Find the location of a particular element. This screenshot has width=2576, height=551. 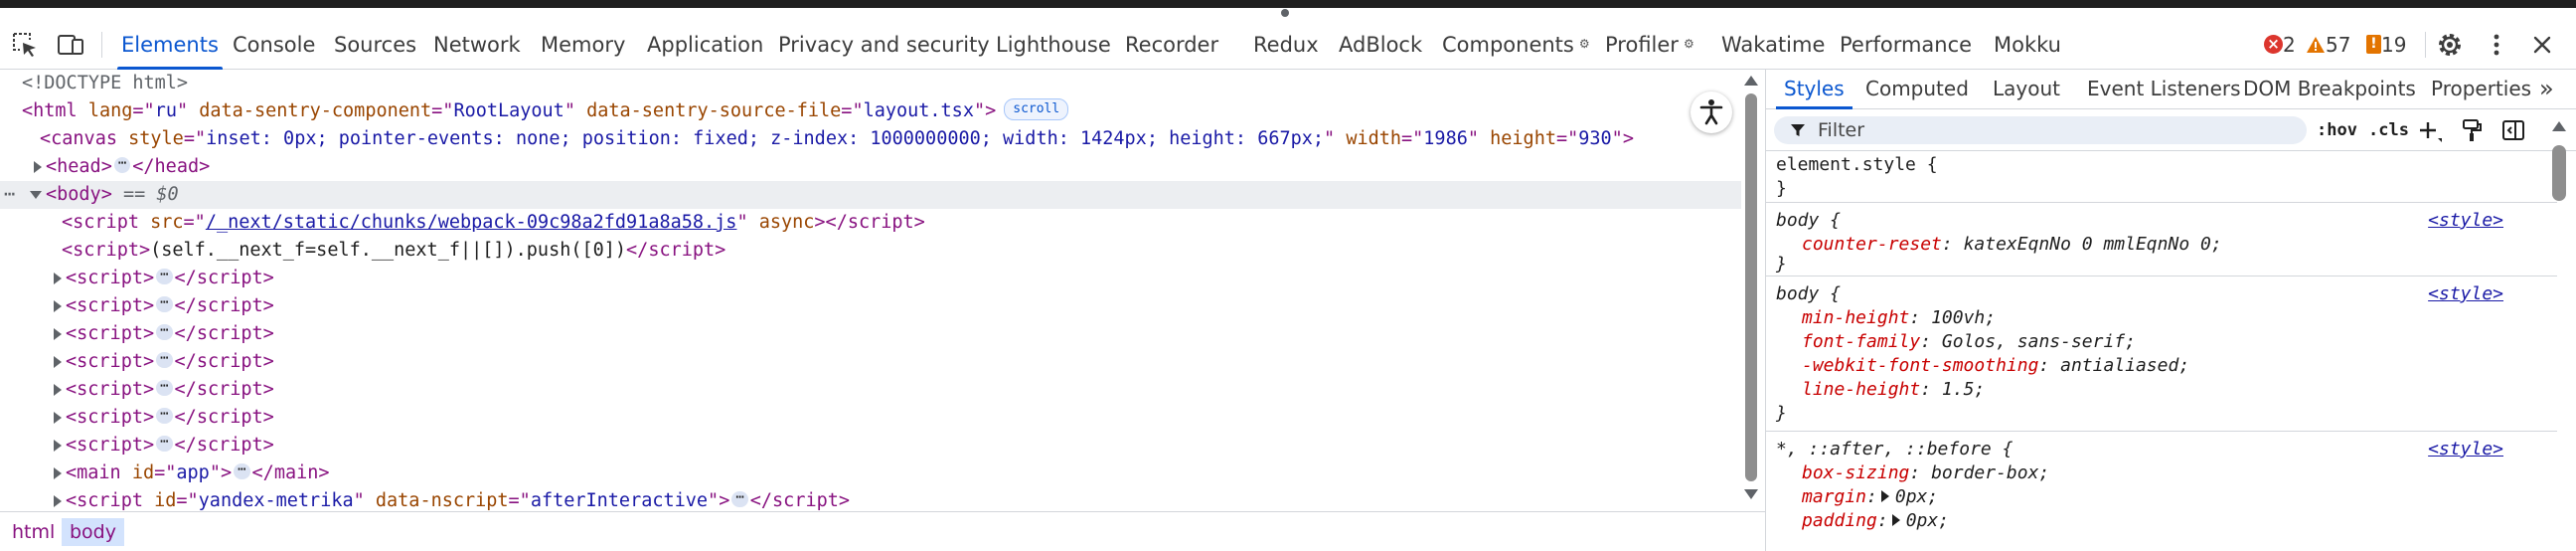

tab-redux: Redux is located at coordinates (1286, 45).